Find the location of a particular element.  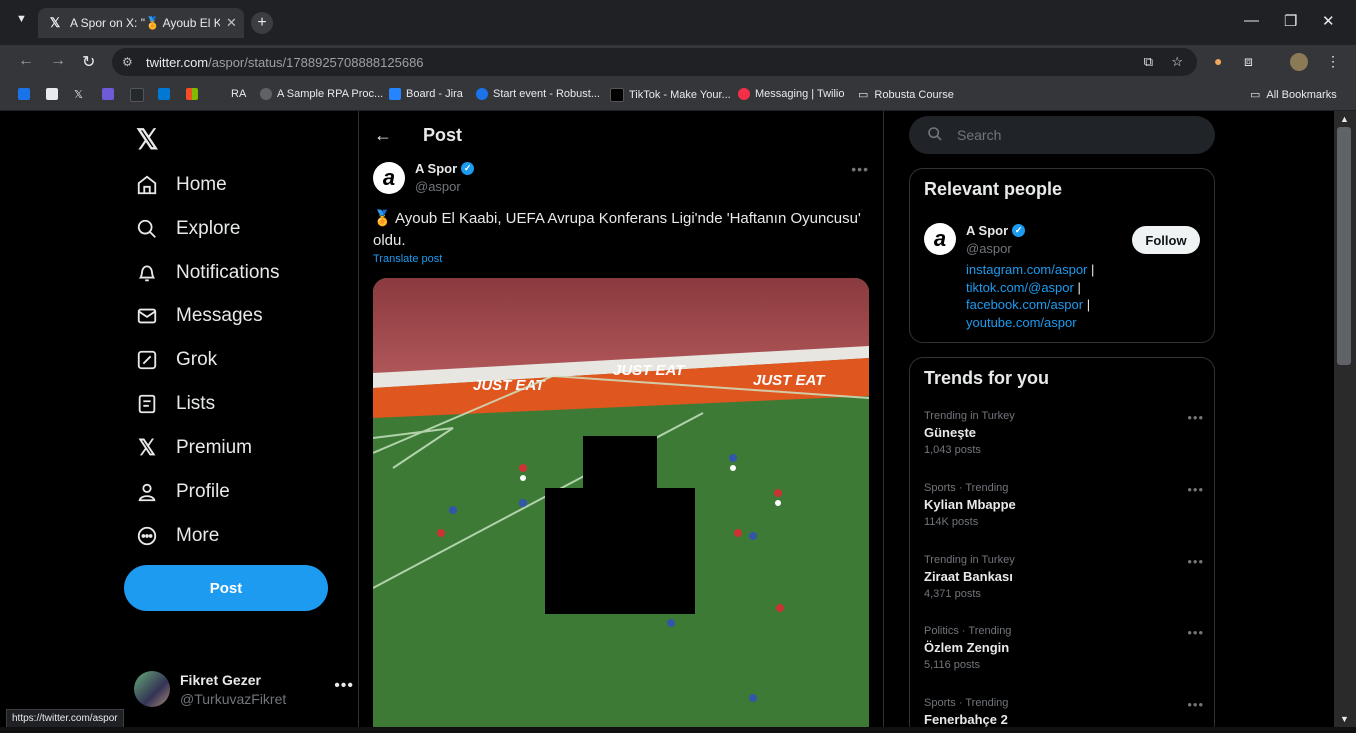

bookmark-twilio: Messaging | Twilio is located at coordinates (791, 94).